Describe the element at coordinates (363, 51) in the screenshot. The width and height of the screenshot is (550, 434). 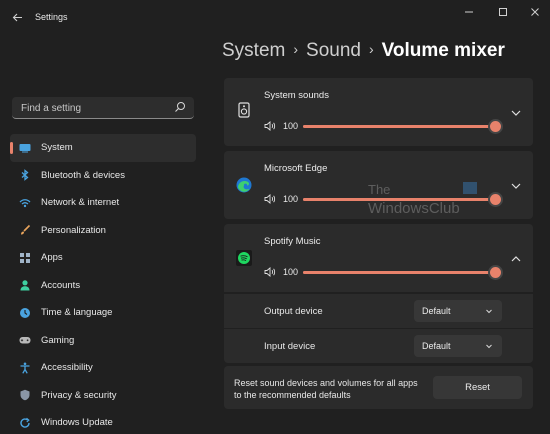
I see `breadcrumb: System › Sound › Volume mixer` at that location.